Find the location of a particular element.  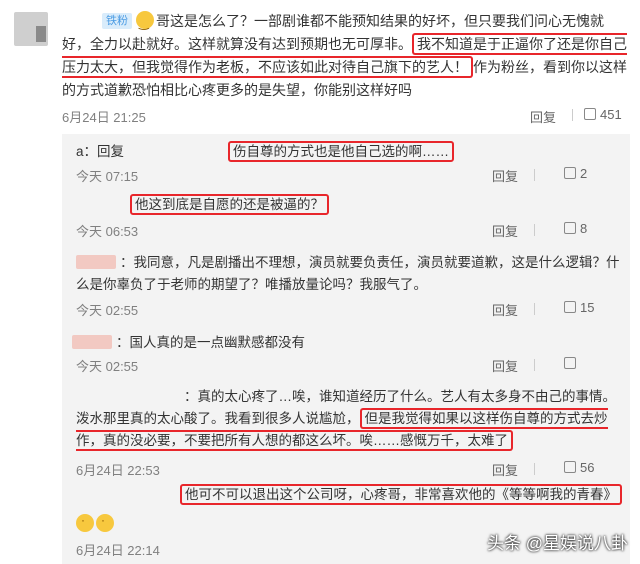

highlighted-text: 他这到底是自愿的还是被逼的？ is located at coordinates (229, 204).